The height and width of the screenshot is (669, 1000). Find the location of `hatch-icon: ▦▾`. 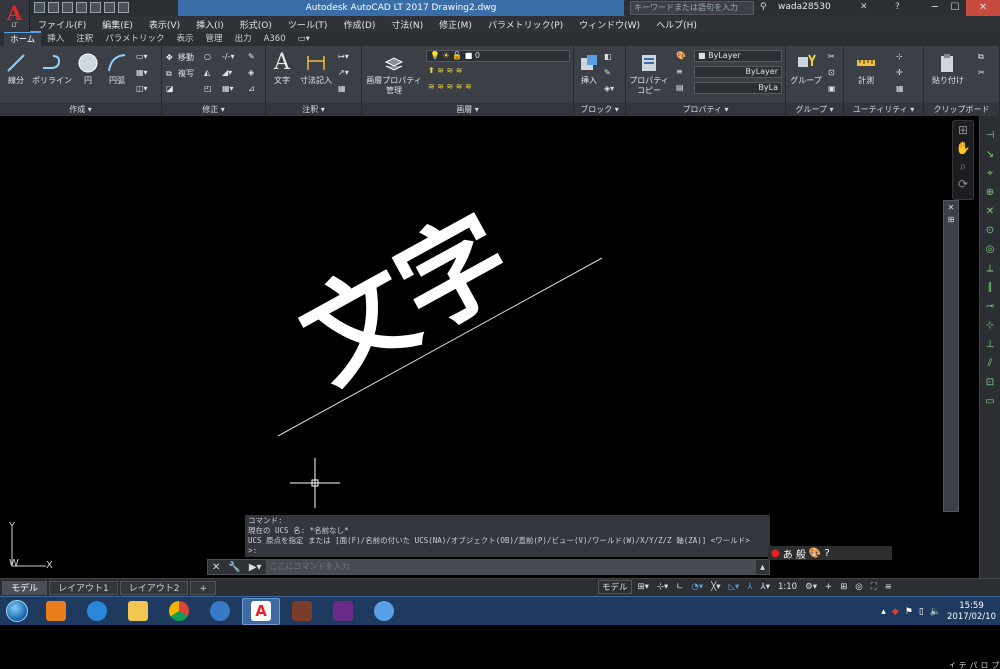

hatch-icon: ▦▾ is located at coordinates (142, 72).